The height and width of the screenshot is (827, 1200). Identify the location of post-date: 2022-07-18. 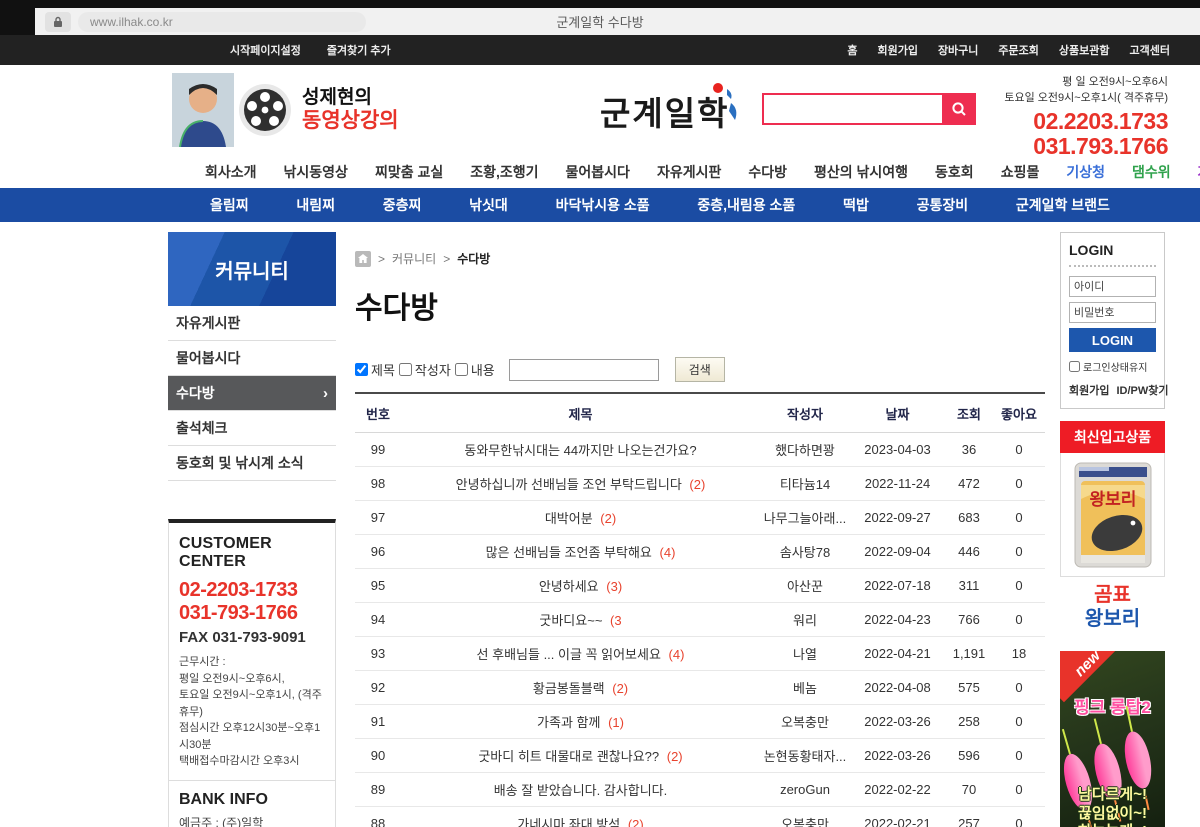
(897, 585).